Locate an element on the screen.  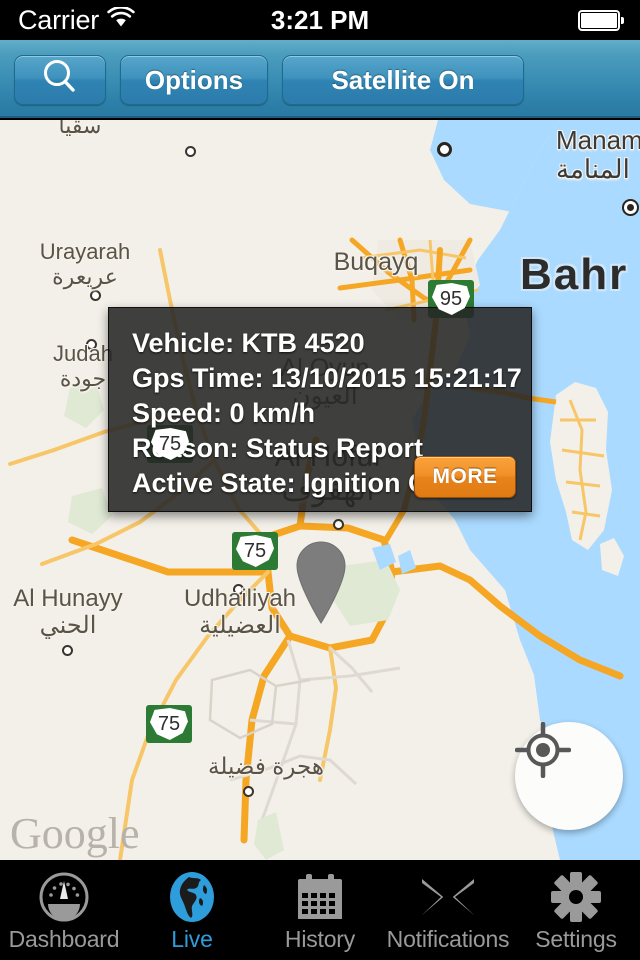
gauge-icon is located at coordinates (64, 897).